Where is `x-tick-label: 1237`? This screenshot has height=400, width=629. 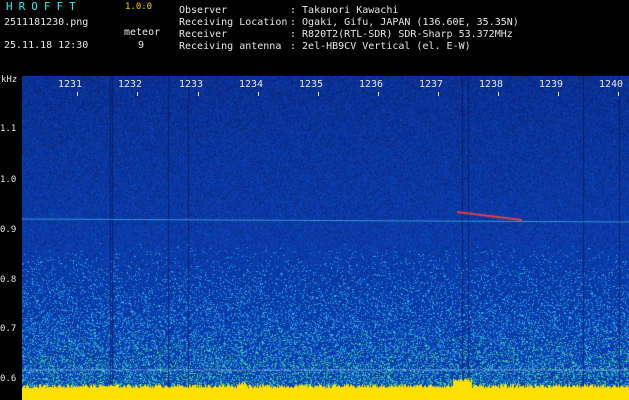
x-tick-label: 1237 is located at coordinates (431, 84).